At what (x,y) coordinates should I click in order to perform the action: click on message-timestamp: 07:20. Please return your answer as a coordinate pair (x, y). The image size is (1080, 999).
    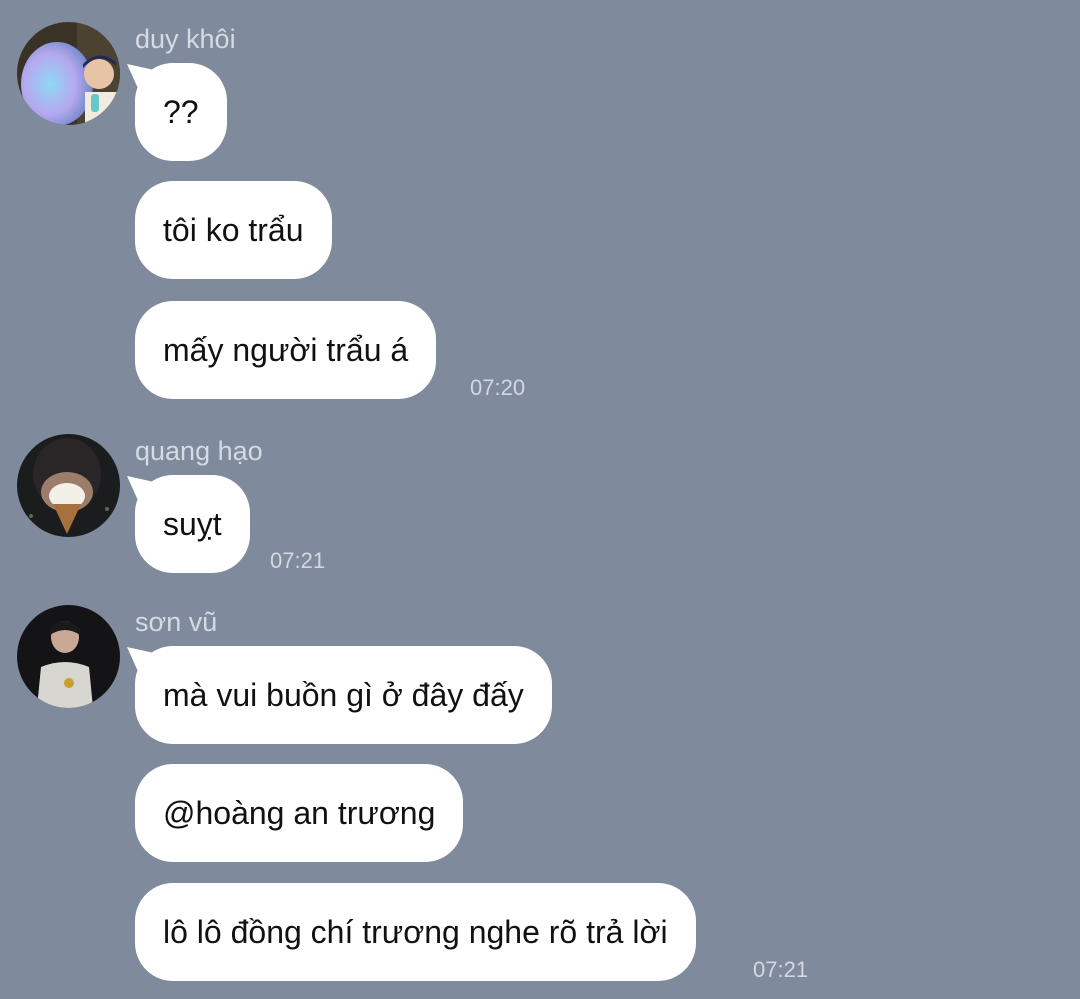
    Looking at the image, I should click on (498, 387).